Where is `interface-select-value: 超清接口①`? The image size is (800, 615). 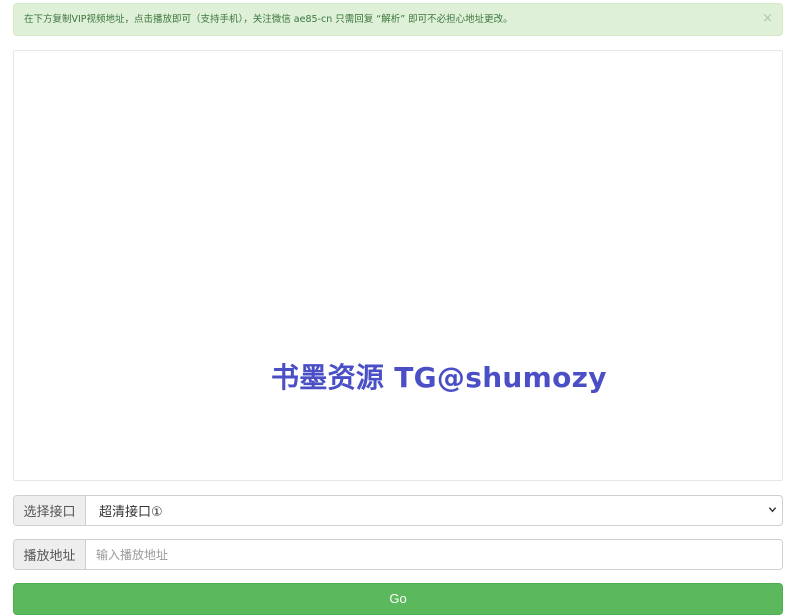
interface-select-value: 超清接口① is located at coordinates (131, 512).